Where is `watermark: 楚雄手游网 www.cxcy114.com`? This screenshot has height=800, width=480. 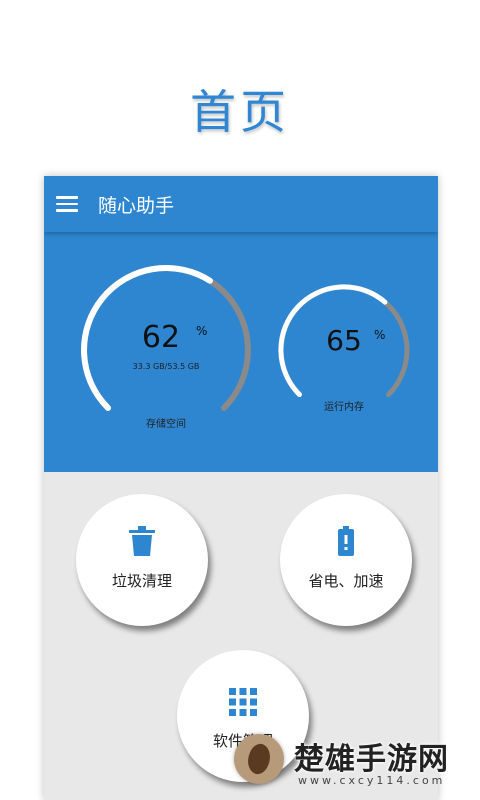
watermark: 楚雄手游网 www.cxcy114.com is located at coordinates (354, 761).